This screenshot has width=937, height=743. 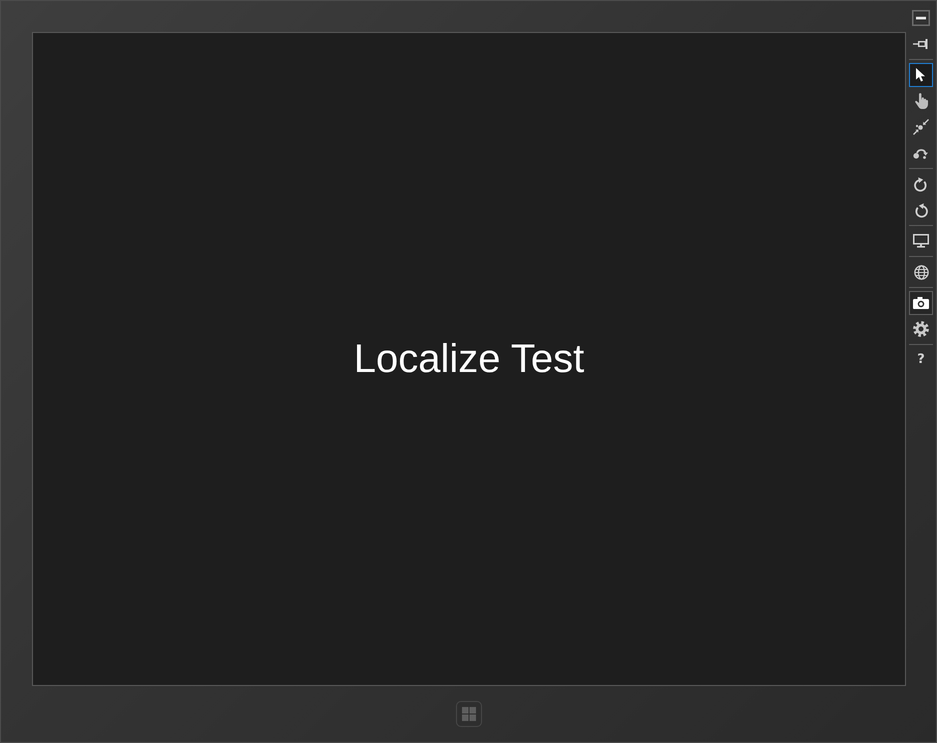 What do you see at coordinates (469, 714) in the screenshot?
I see `windows-logo-icon` at bounding box center [469, 714].